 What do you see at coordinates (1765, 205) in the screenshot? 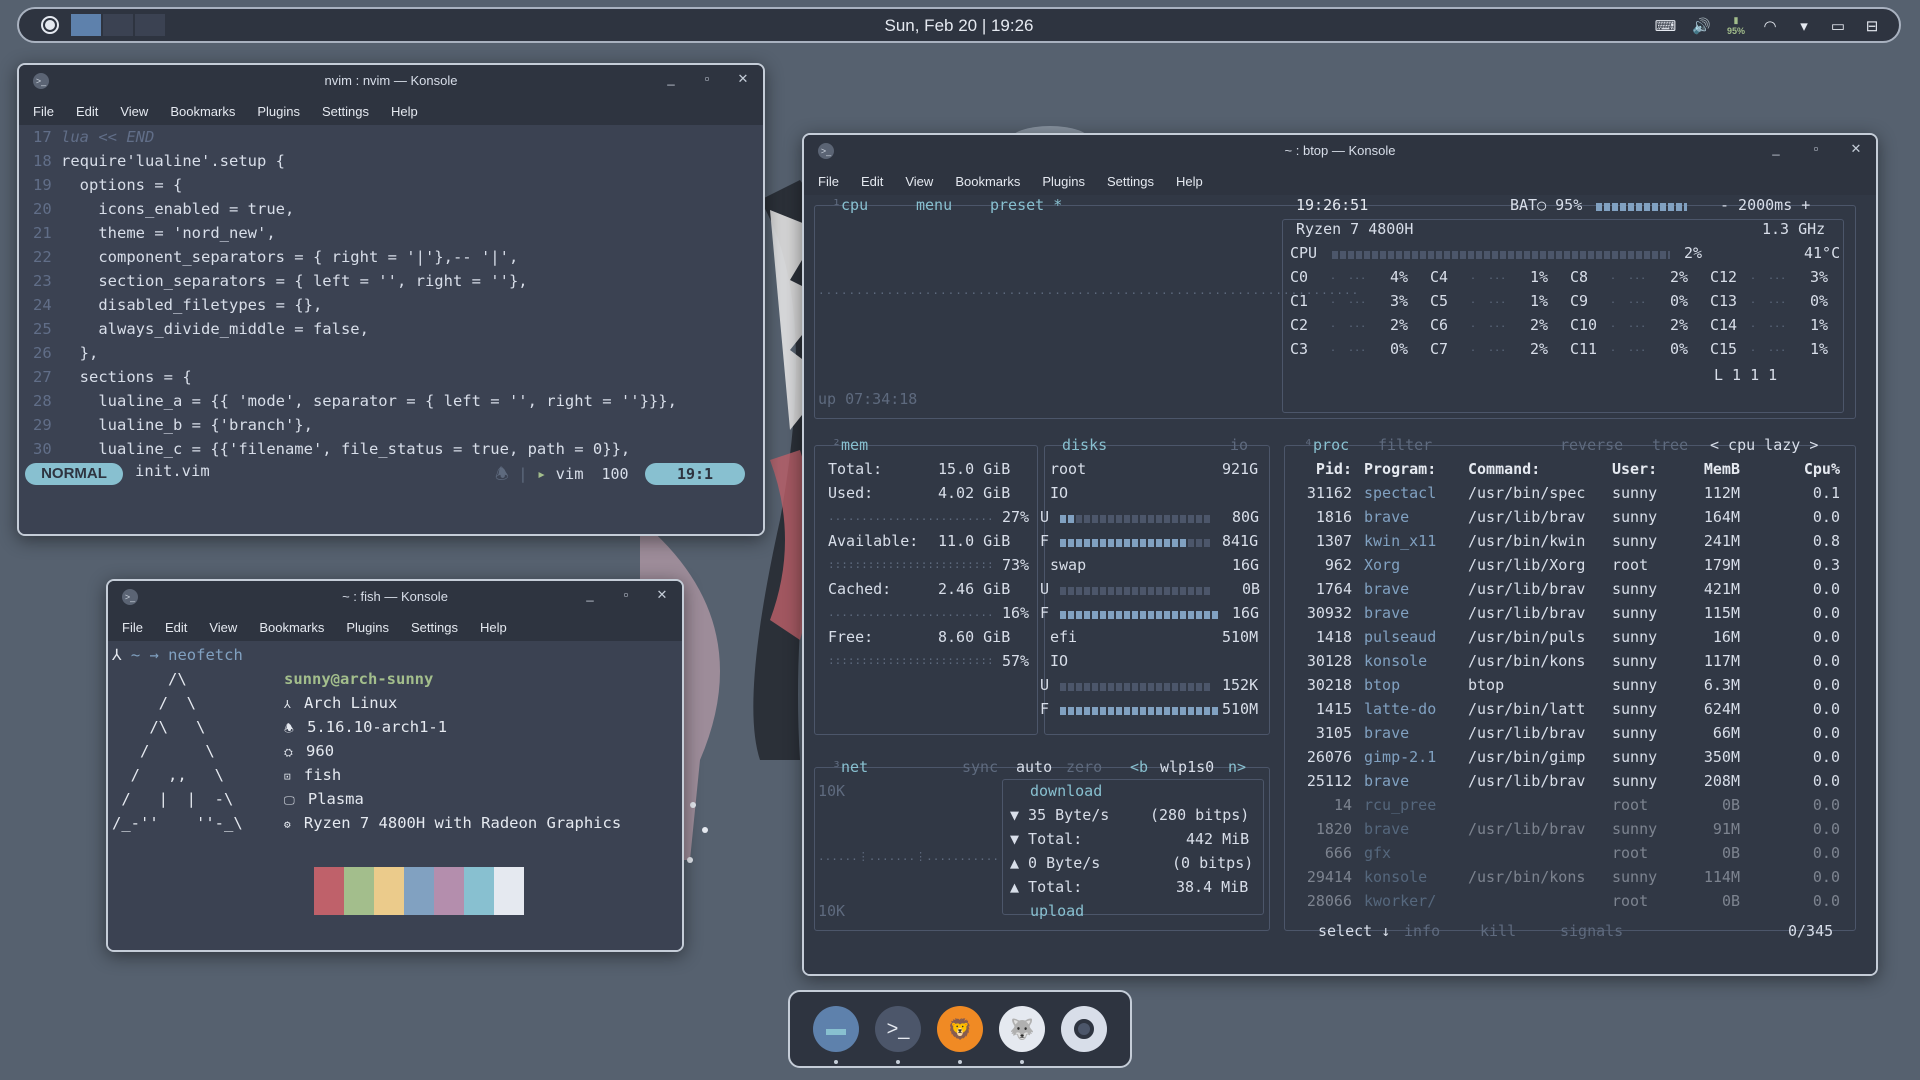
I see `update-interval: - 2000ms +` at bounding box center [1765, 205].